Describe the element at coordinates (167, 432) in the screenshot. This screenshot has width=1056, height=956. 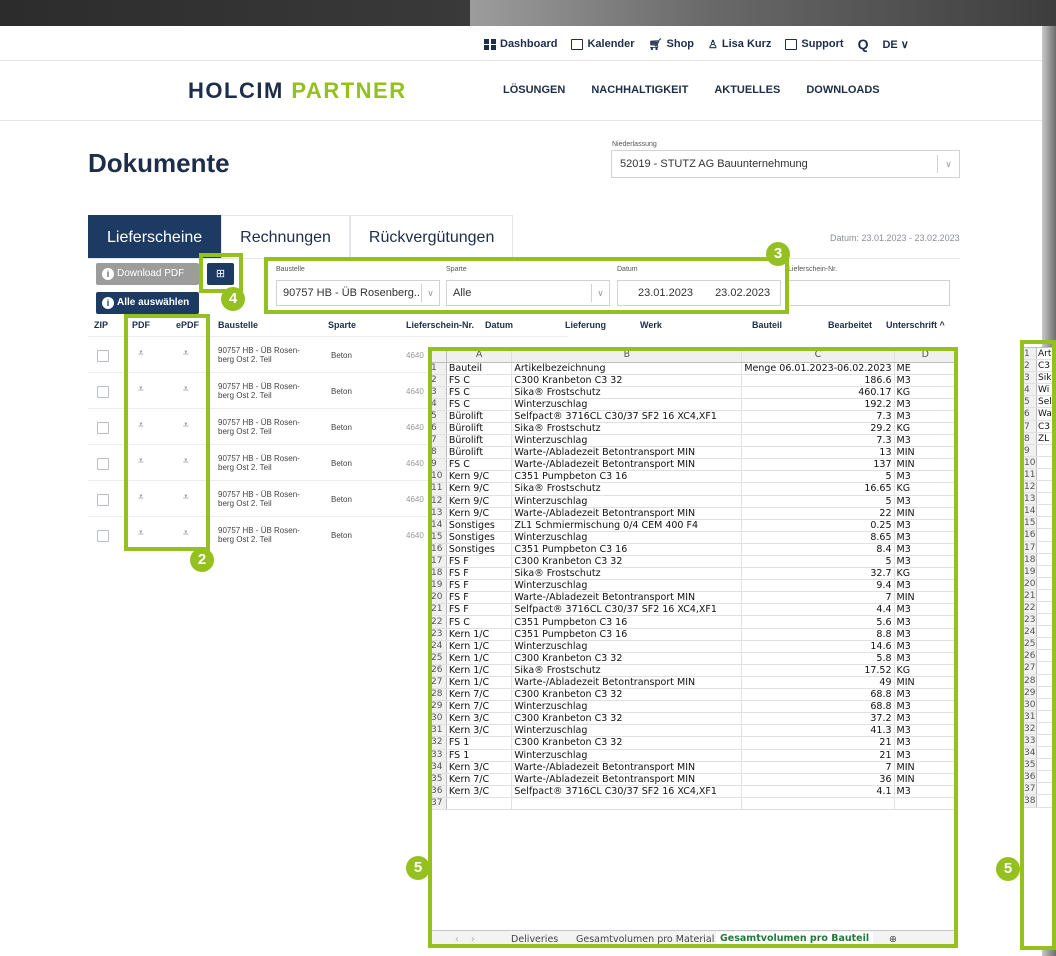
I see `highlight-pdf-columns` at that location.